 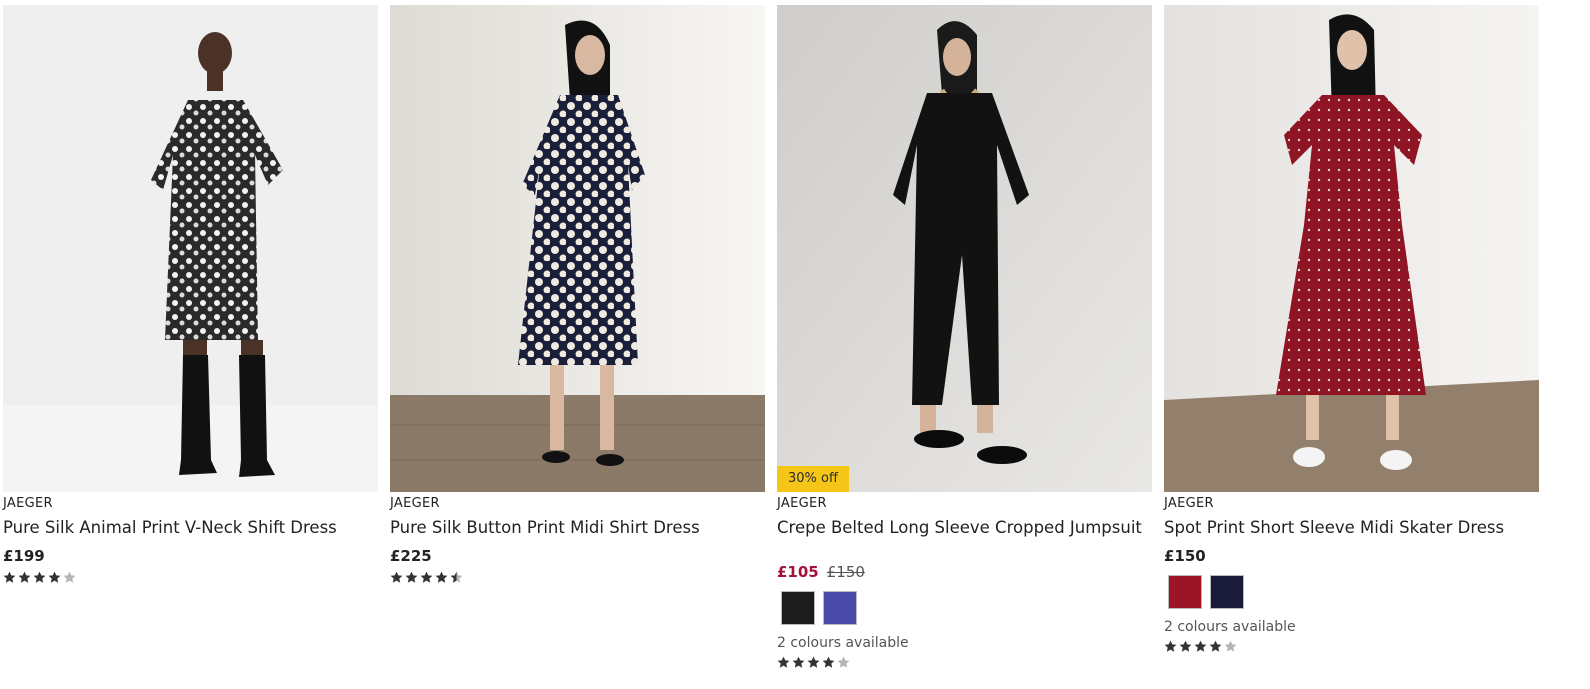 What do you see at coordinates (456, 577) in the screenshot?
I see `star-half-icon` at bounding box center [456, 577].